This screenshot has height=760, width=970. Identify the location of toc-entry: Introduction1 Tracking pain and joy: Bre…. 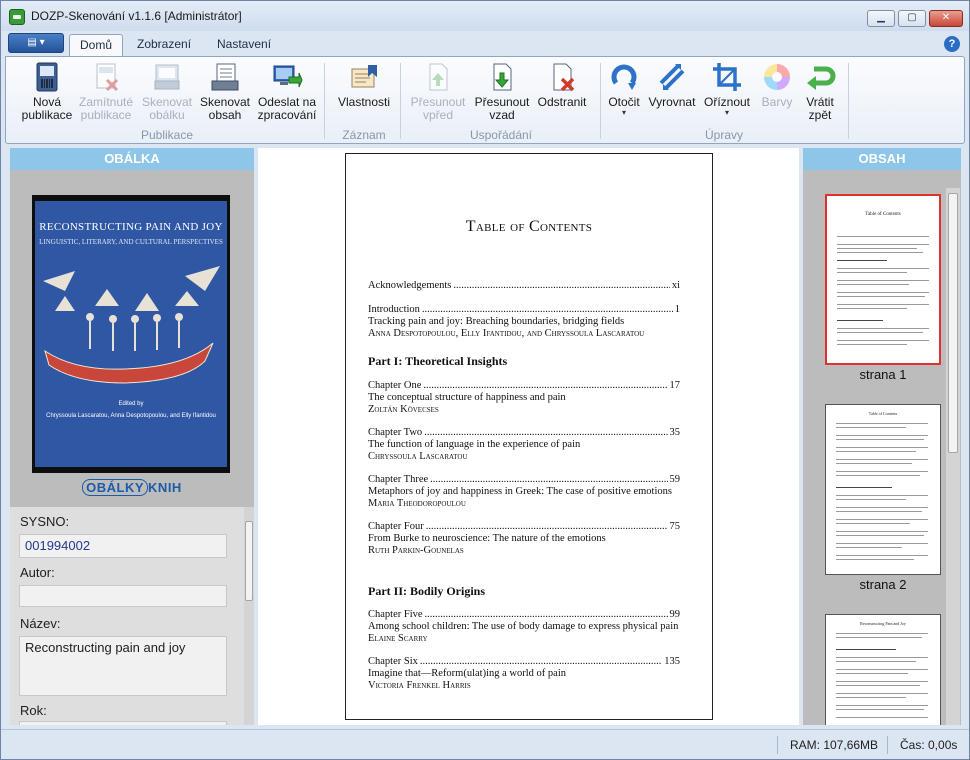
(524, 322).